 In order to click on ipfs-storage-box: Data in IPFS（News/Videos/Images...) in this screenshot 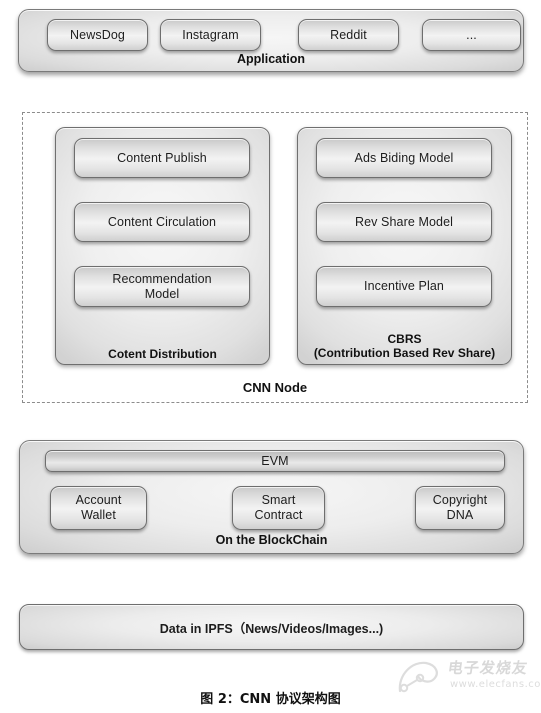, I will do `click(271, 627)`.